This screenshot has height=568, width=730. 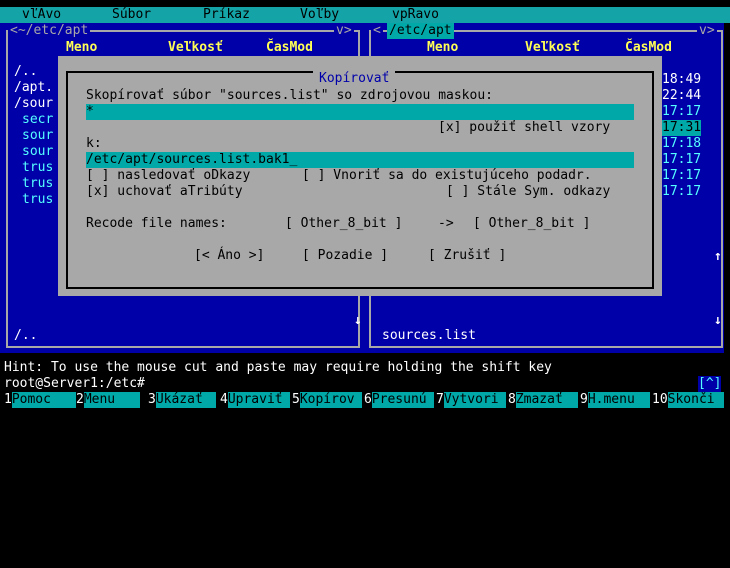 What do you see at coordinates (108, 400) in the screenshot?
I see `fkey-2: 2Menu` at bounding box center [108, 400].